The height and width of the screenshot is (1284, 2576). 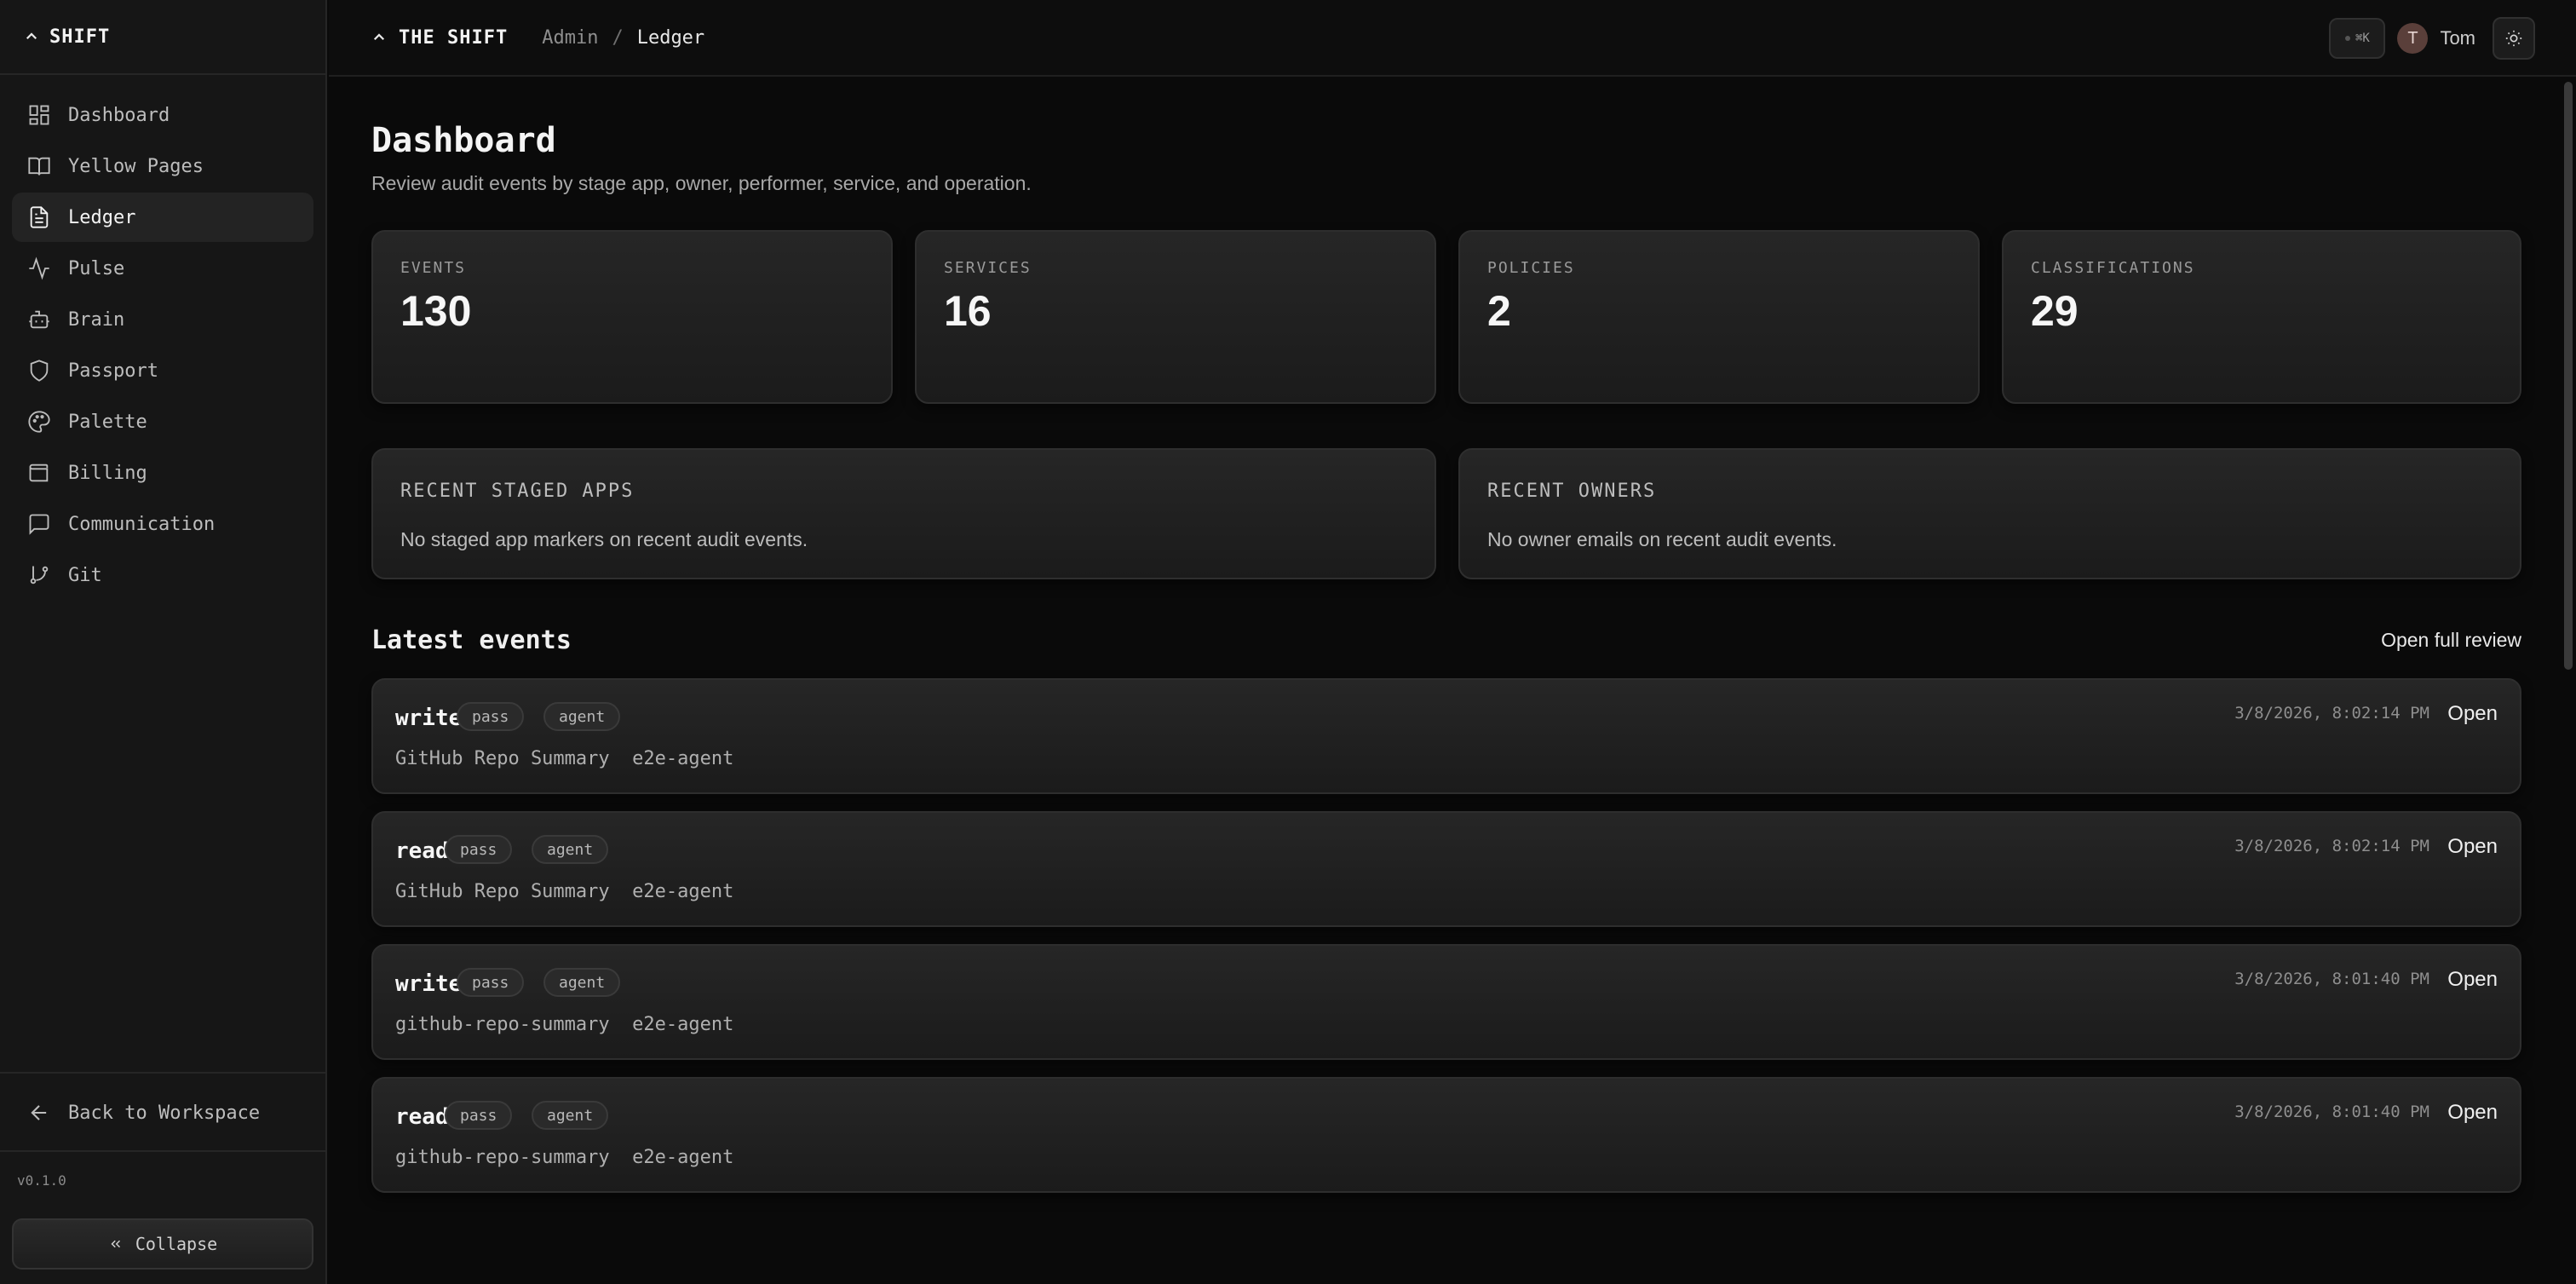 What do you see at coordinates (162, 269) in the screenshot?
I see `sidebar-item-pulse: Pulse` at bounding box center [162, 269].